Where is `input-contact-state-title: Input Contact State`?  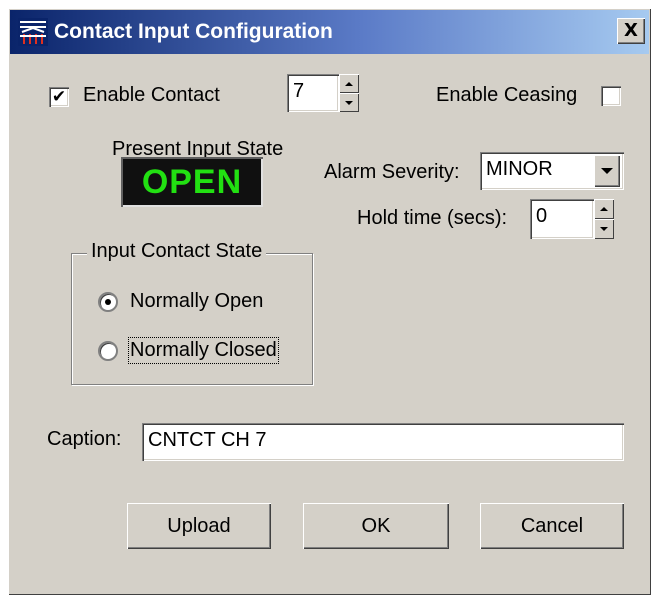 input-contact-state-title: Input Contact State is located at coordinates (177, 251).